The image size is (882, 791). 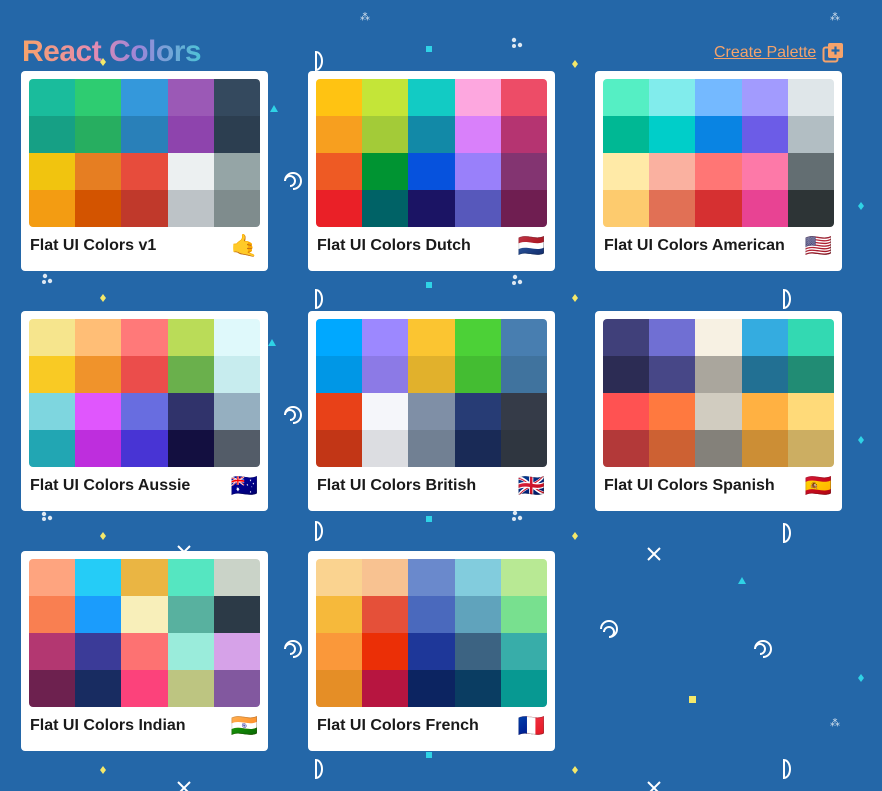 I want to click on palette-name: Flat UI Colors Spanish, so click(x=689, y=485).